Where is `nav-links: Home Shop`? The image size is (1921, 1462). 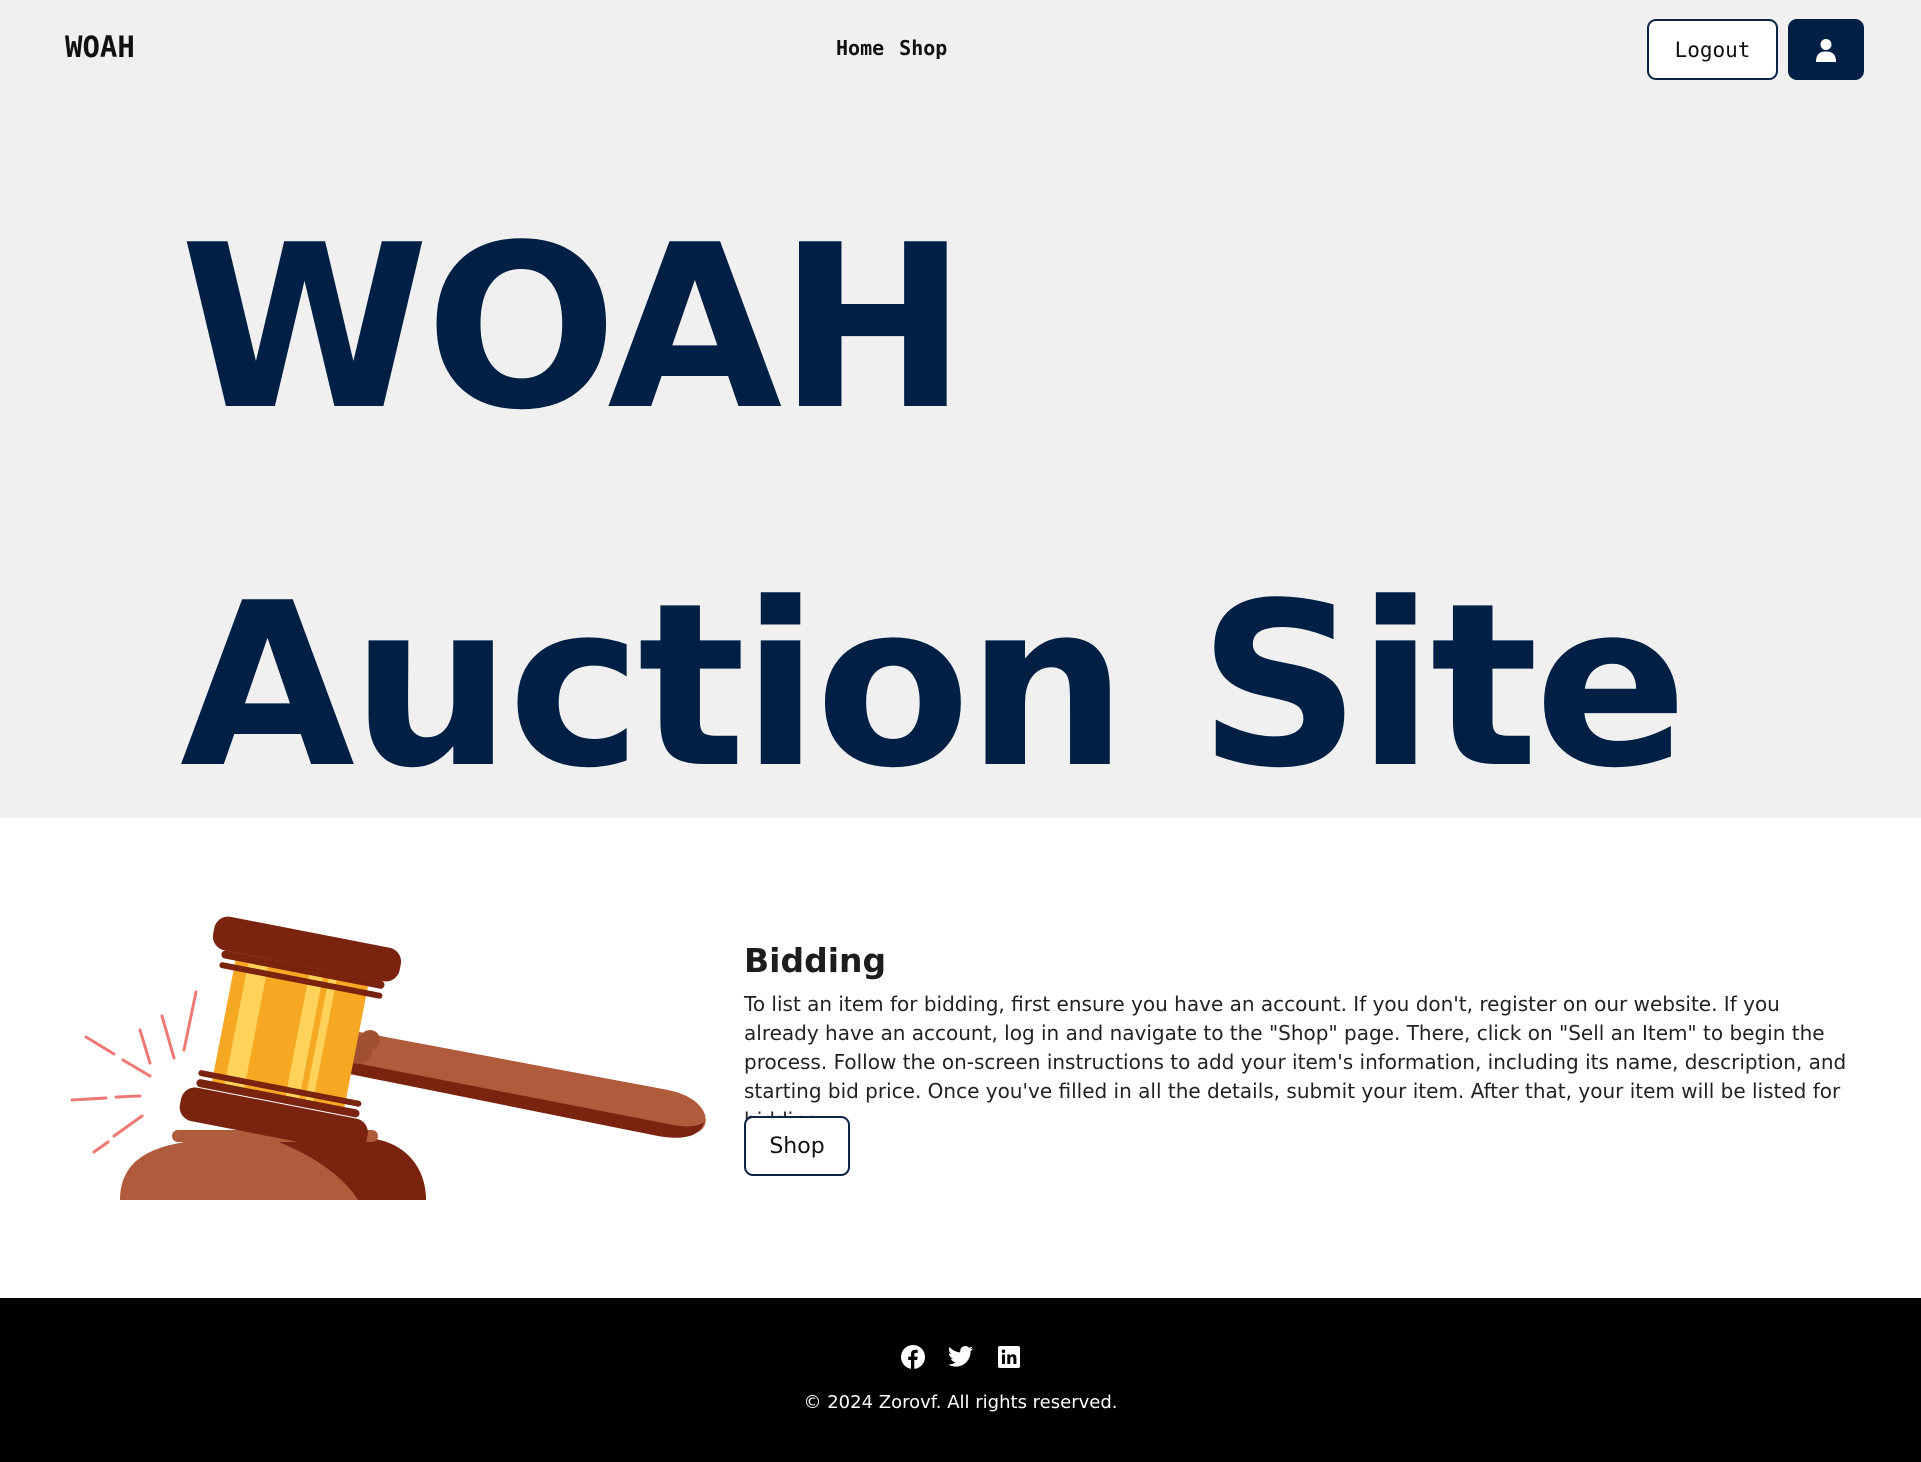 nav-links: Home Shop is located at coordinates (891, 48).